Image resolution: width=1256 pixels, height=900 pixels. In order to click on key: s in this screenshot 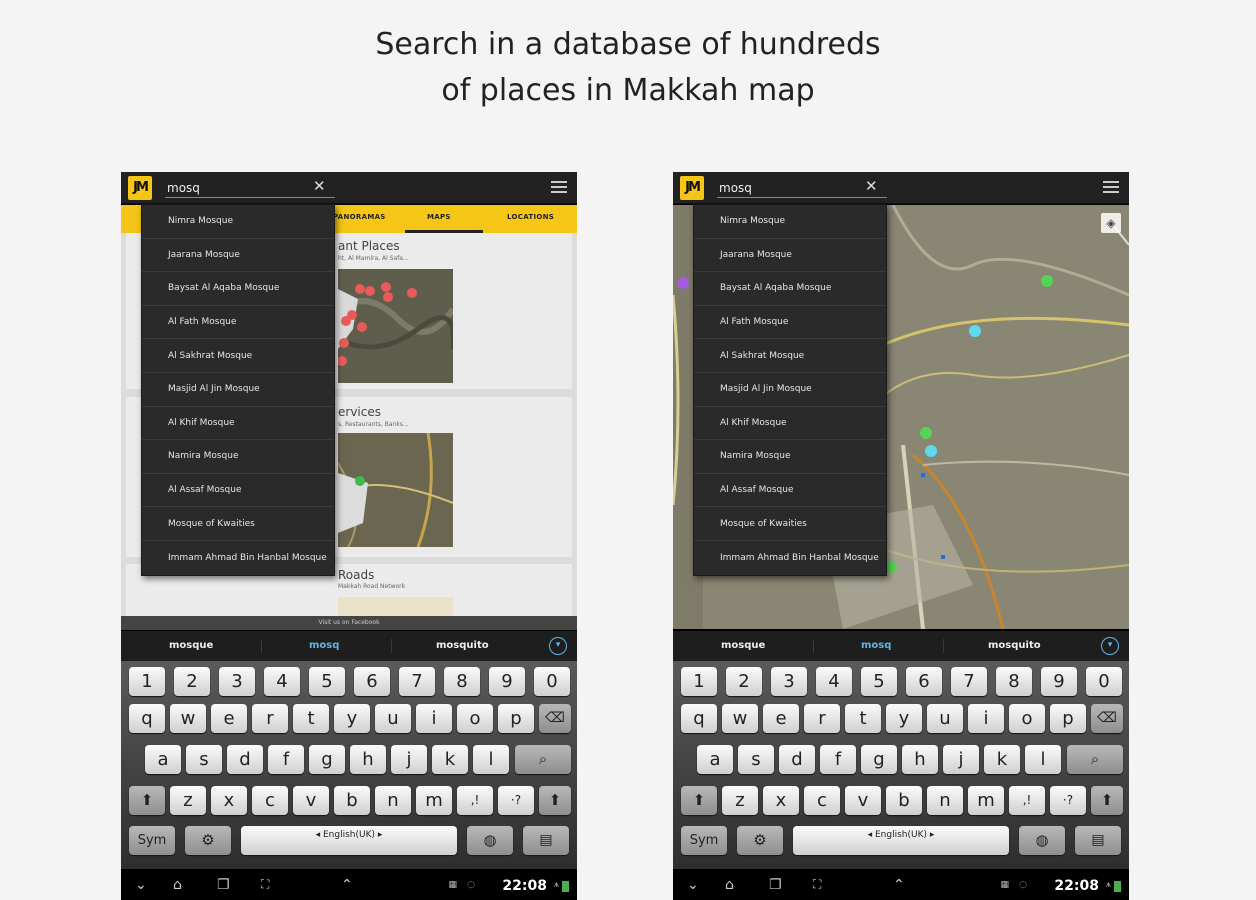, I will do `click(756, 759)`.